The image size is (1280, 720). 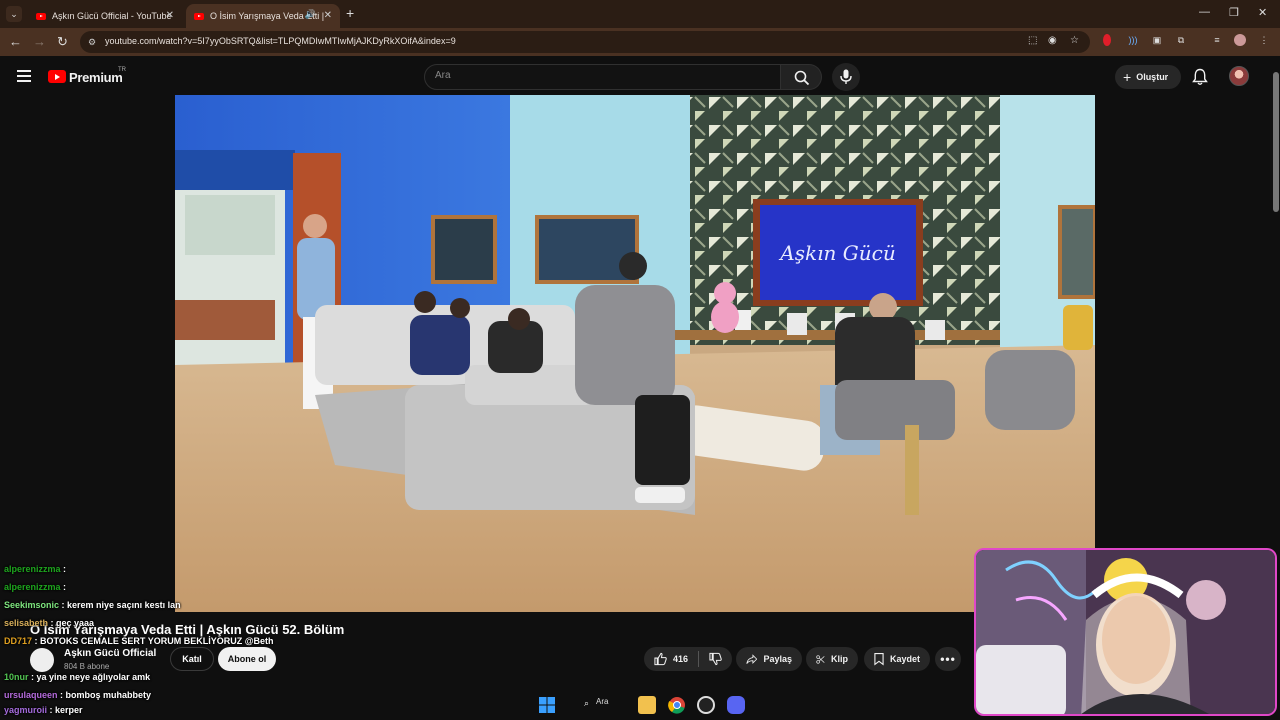 What do you see at coordinates (69, 710) in the screenshot?
I see `chat-text: kerper` at bounding box center [69, 710].